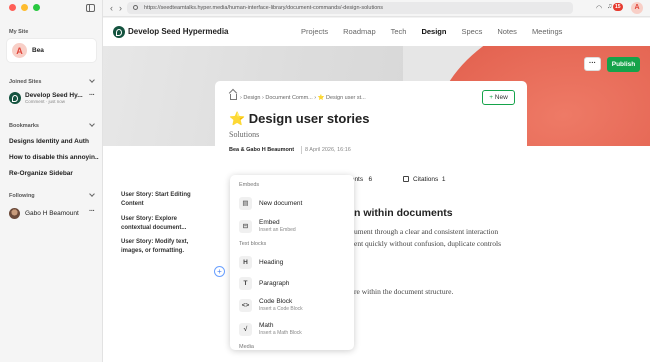  What do you see at coordinates (406, 179) in the screenshot?
I see `citation-icon` at bounding box center [406, 179].